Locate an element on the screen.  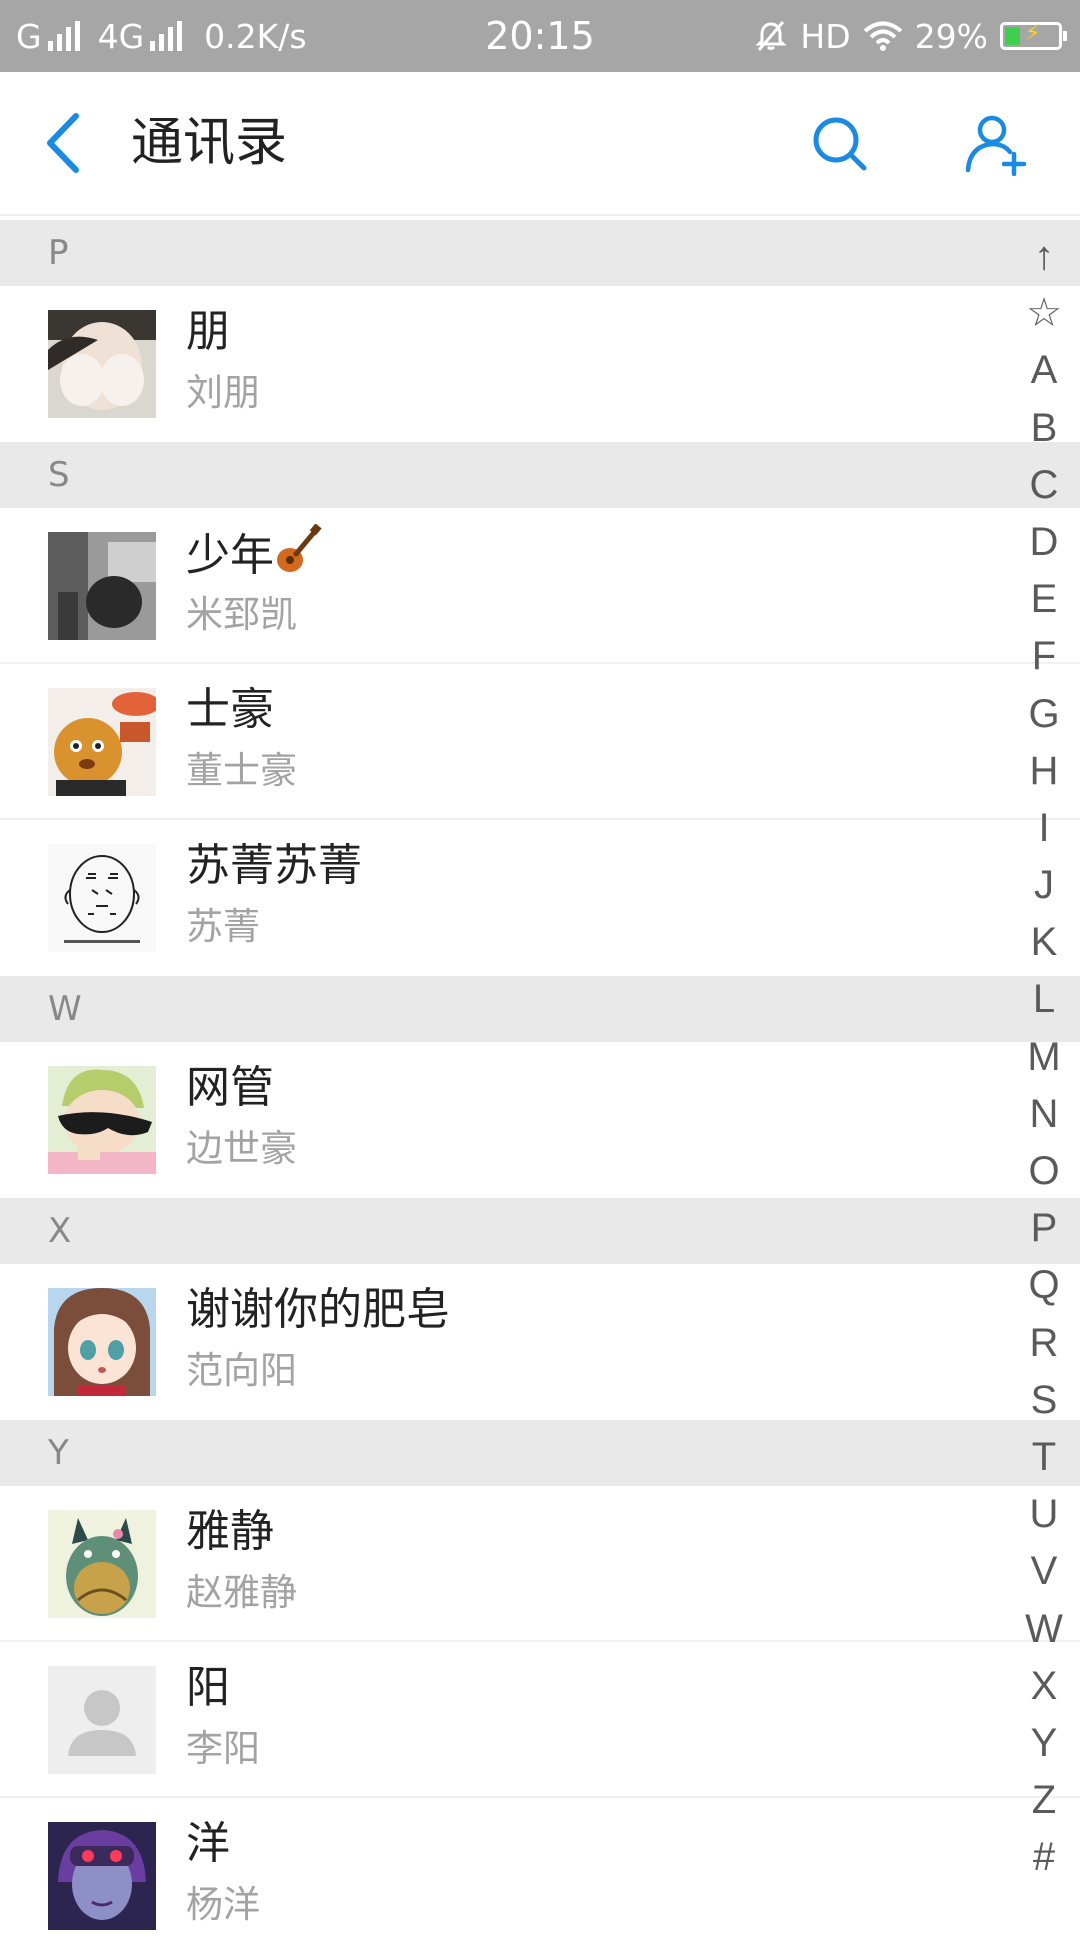
contact-row: 谢谢你的肥皂 范向阳 is located at coordinates (540, 1342).